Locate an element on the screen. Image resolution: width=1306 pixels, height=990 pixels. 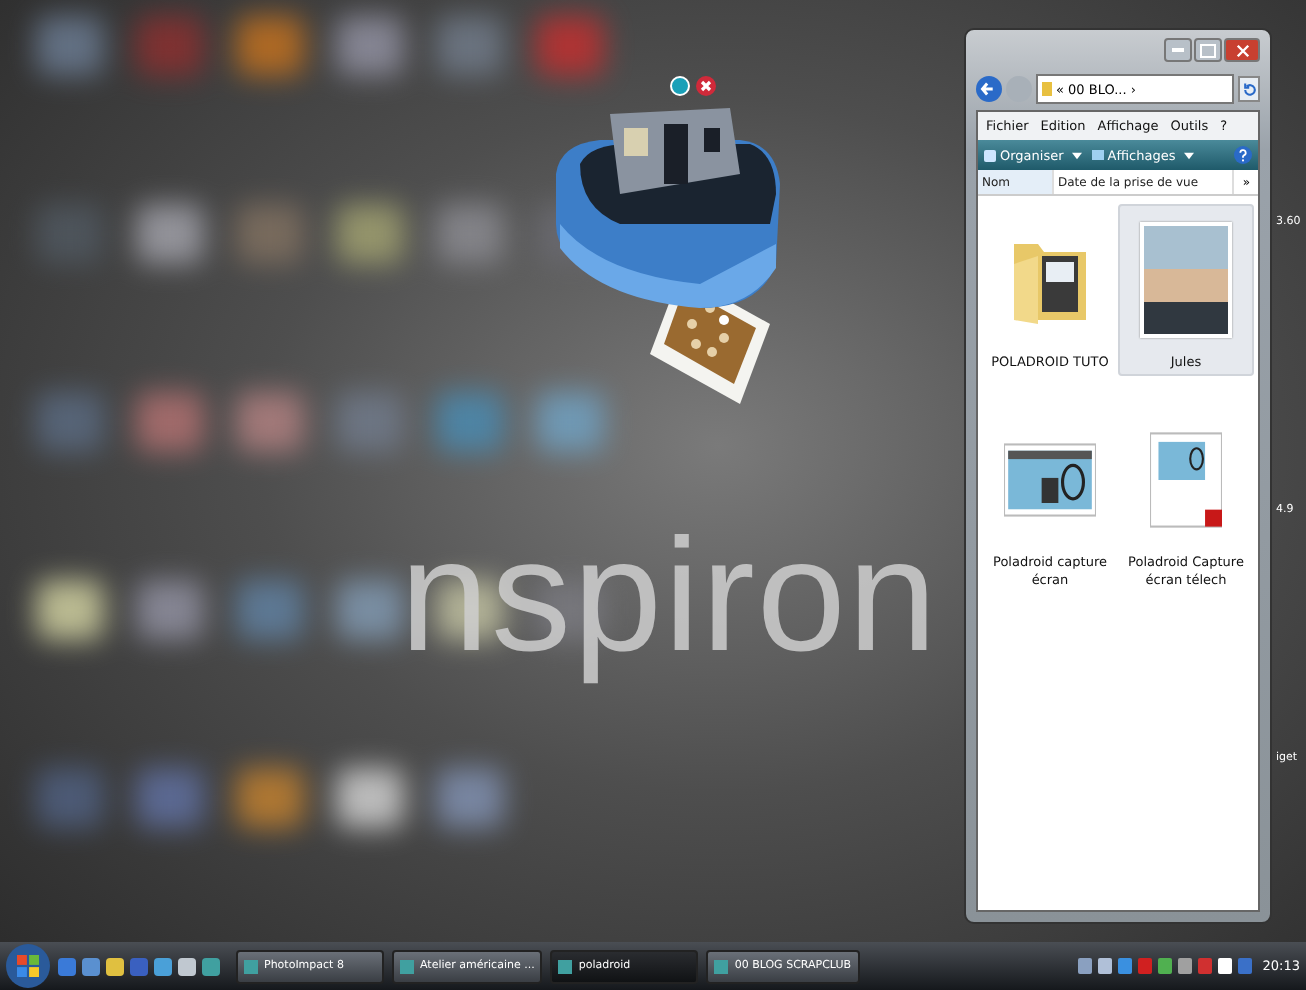
minimize-button is located at coordinates (1178, 50).